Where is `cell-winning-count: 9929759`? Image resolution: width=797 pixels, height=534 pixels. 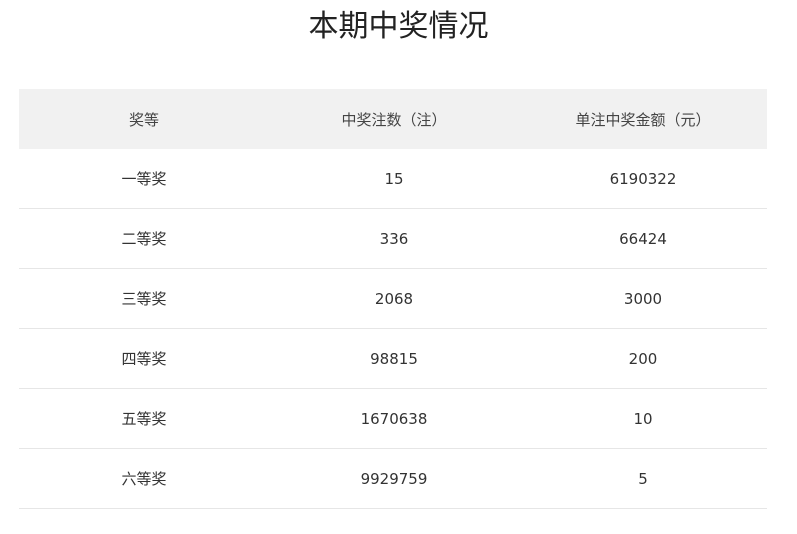 cell-winning-count: 9929759 is located at coordinates (394, 478).